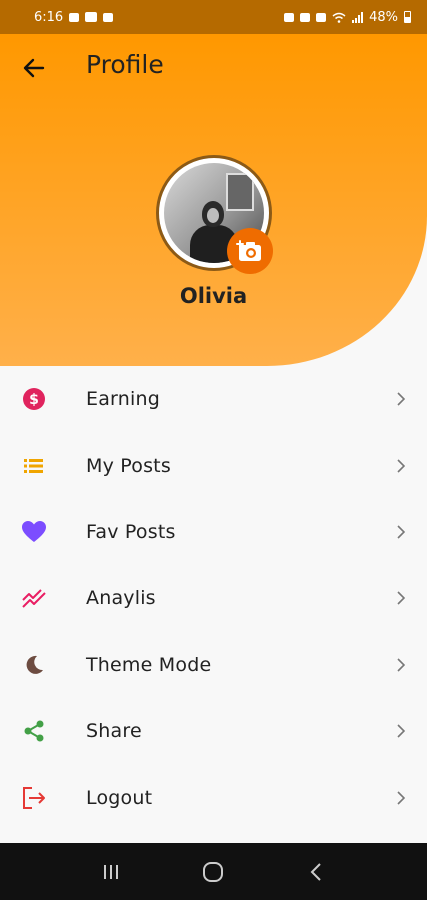  Describe the element at coordinates (121, 598) in the screenshot. I see `menu-label: Anaylis` at that location.